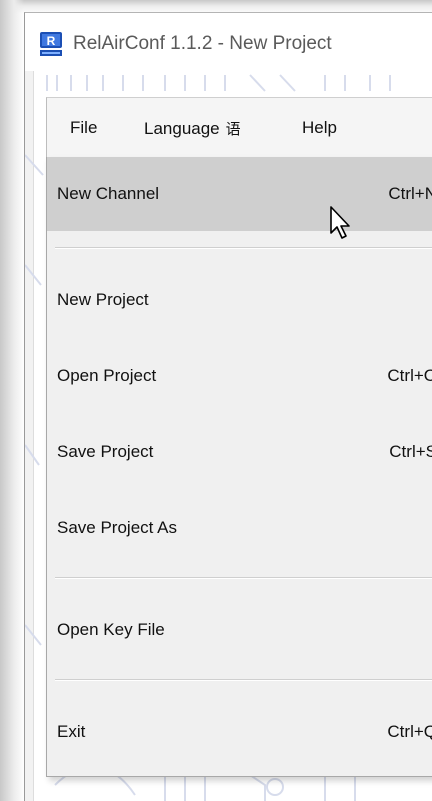  I want to click on menu-item-new-channel: New Channel Ctrl+N, so click(239, 194).